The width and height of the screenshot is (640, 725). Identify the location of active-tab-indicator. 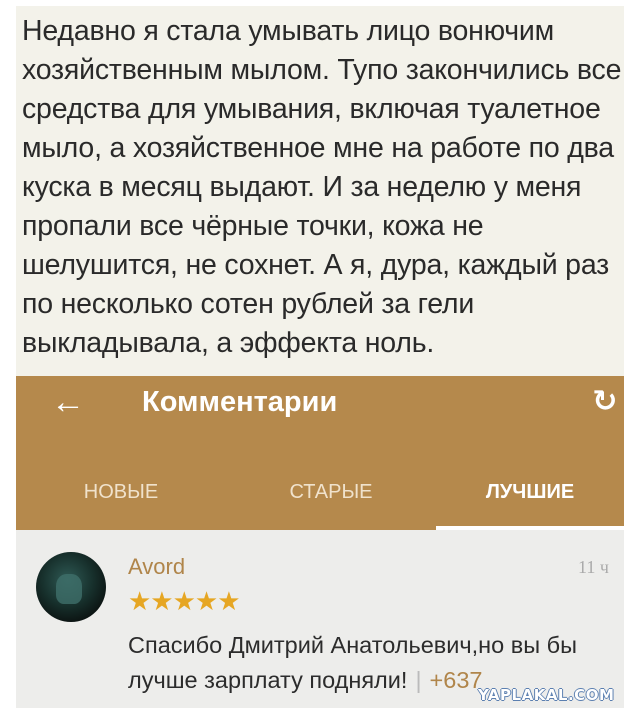
(530, 528).